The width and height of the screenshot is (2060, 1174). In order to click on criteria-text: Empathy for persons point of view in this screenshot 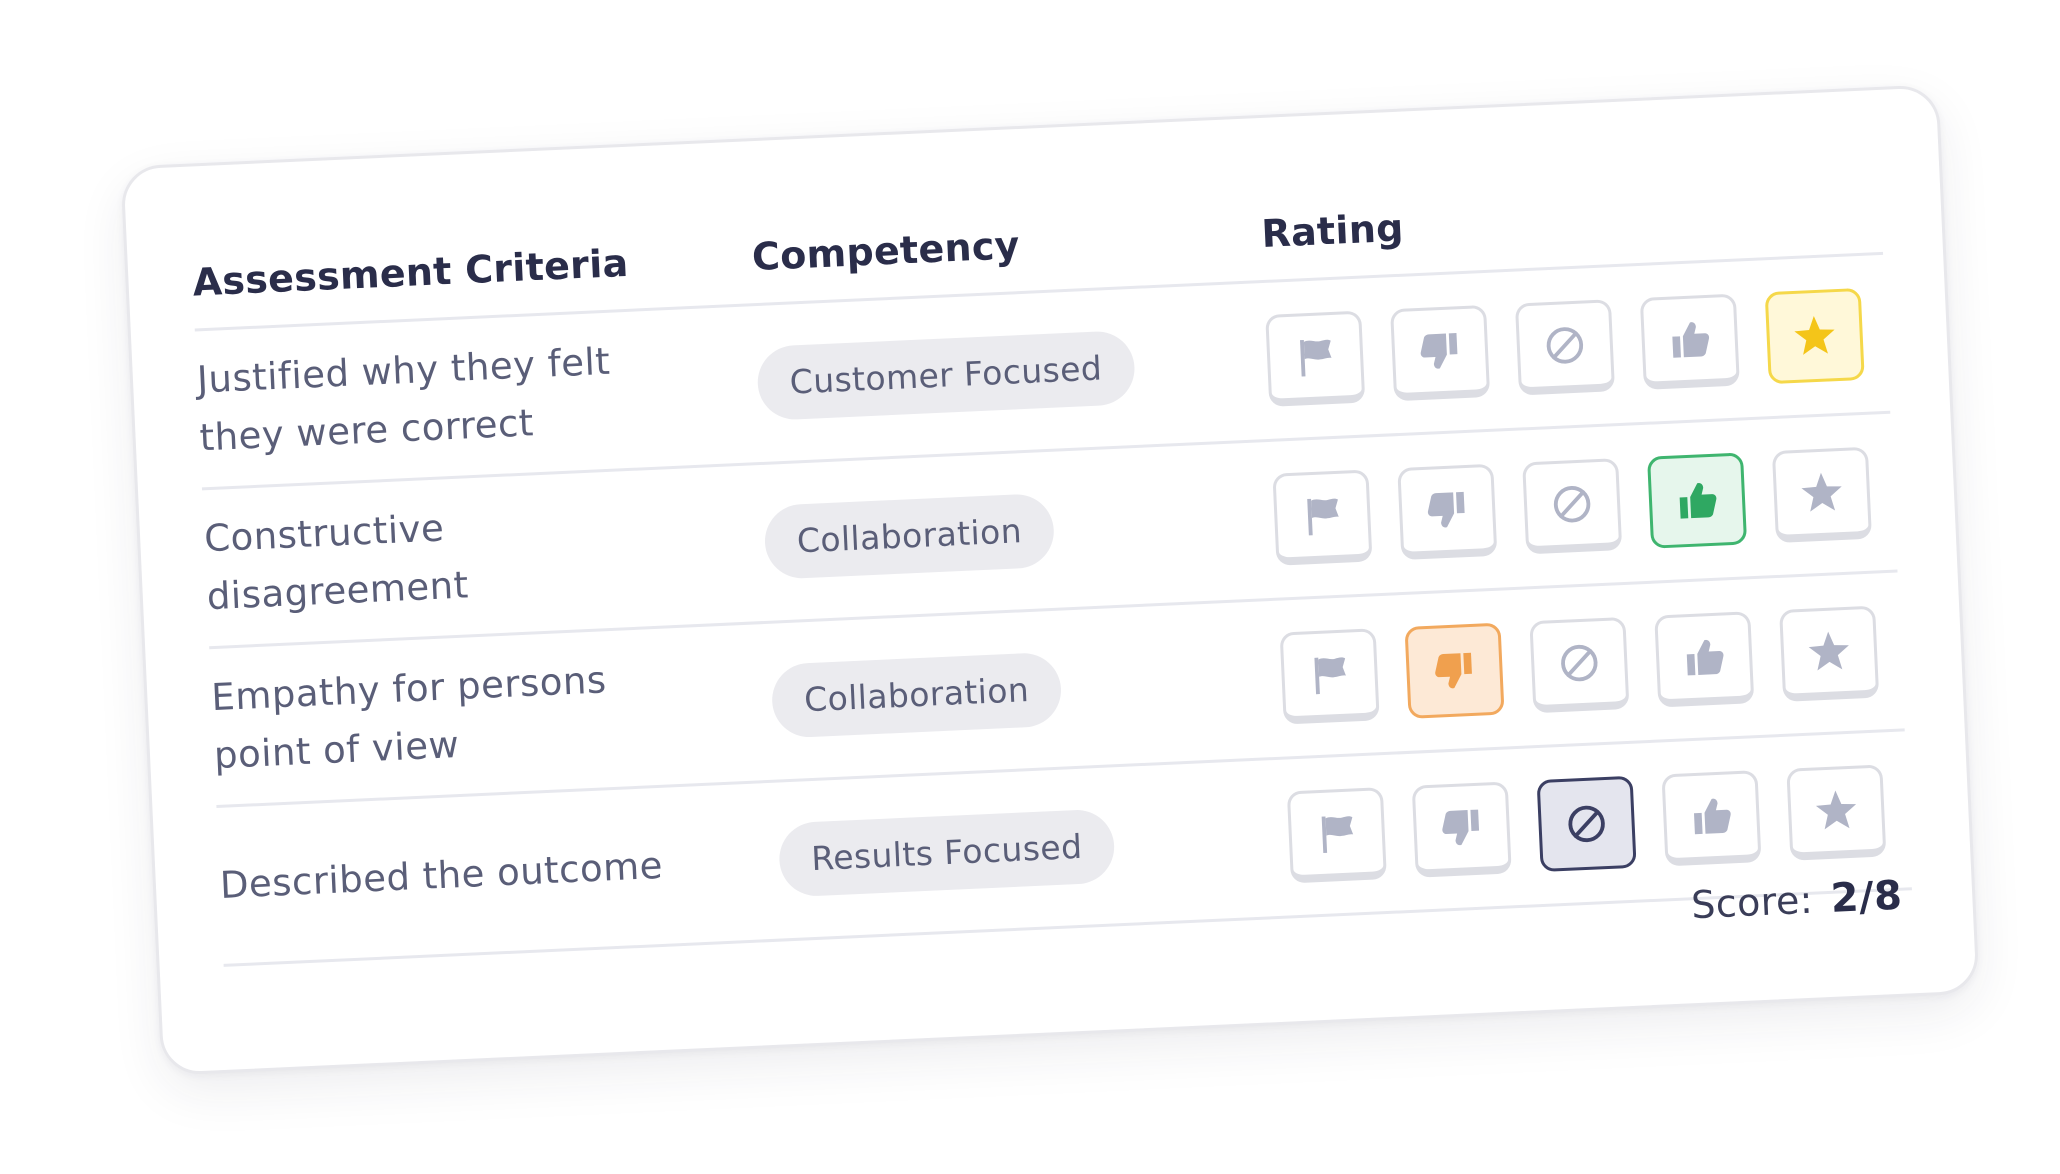, I will do `click(409, 718)`.